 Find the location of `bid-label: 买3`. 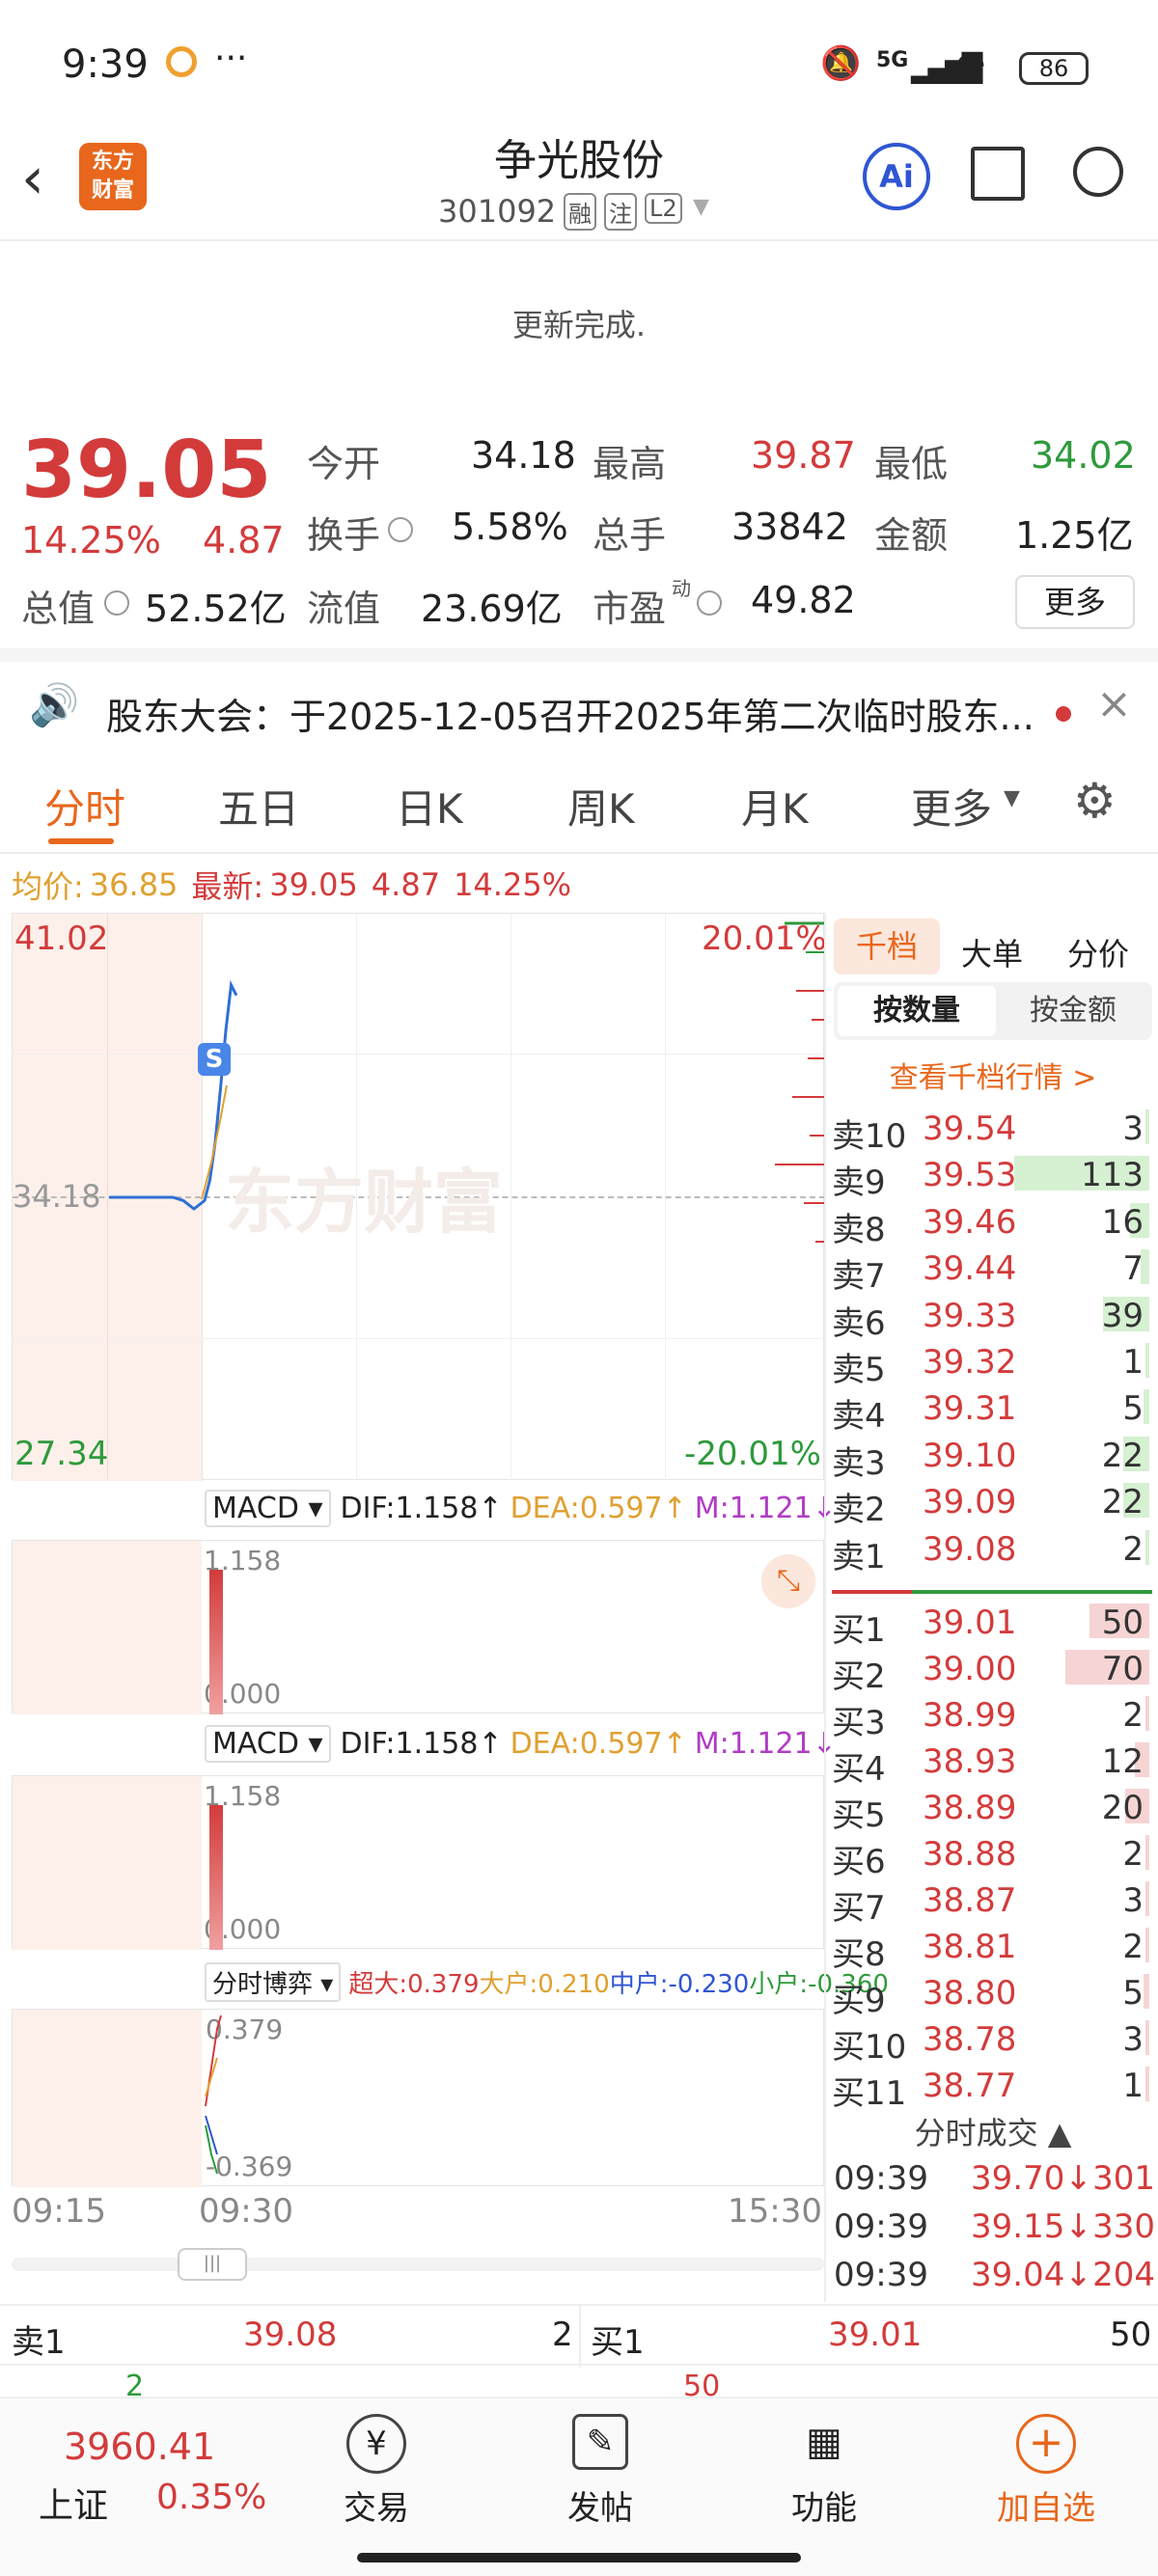

bid-label: 买3 is located at coordinates (859, 1723).